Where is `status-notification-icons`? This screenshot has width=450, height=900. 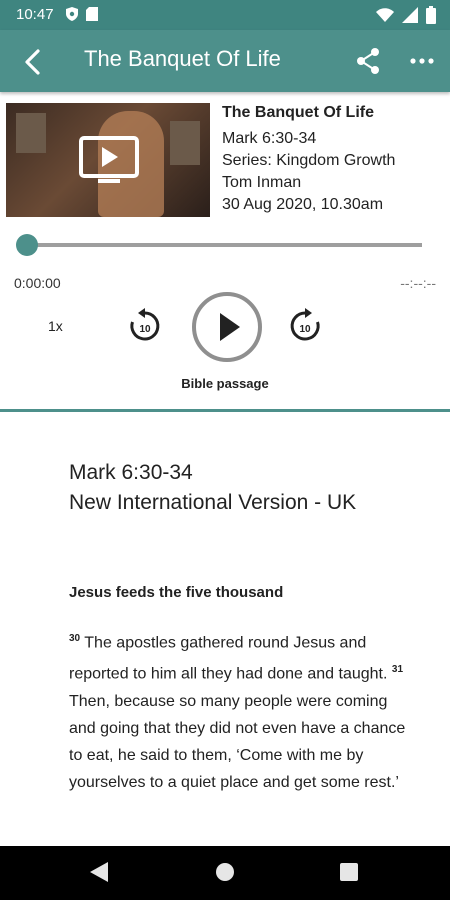 status-notification-icons is located at coordinates (82, 14).